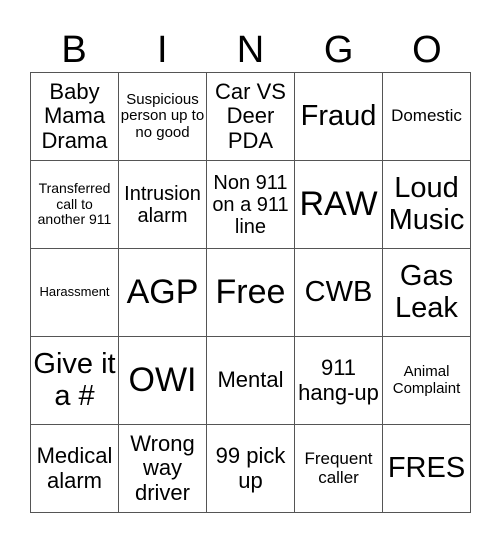 This screenshot has height=544, width=500. Describe the element at coordinates (163, 381) in the screenshot. I see `bingo-cell: OWI` at that location.